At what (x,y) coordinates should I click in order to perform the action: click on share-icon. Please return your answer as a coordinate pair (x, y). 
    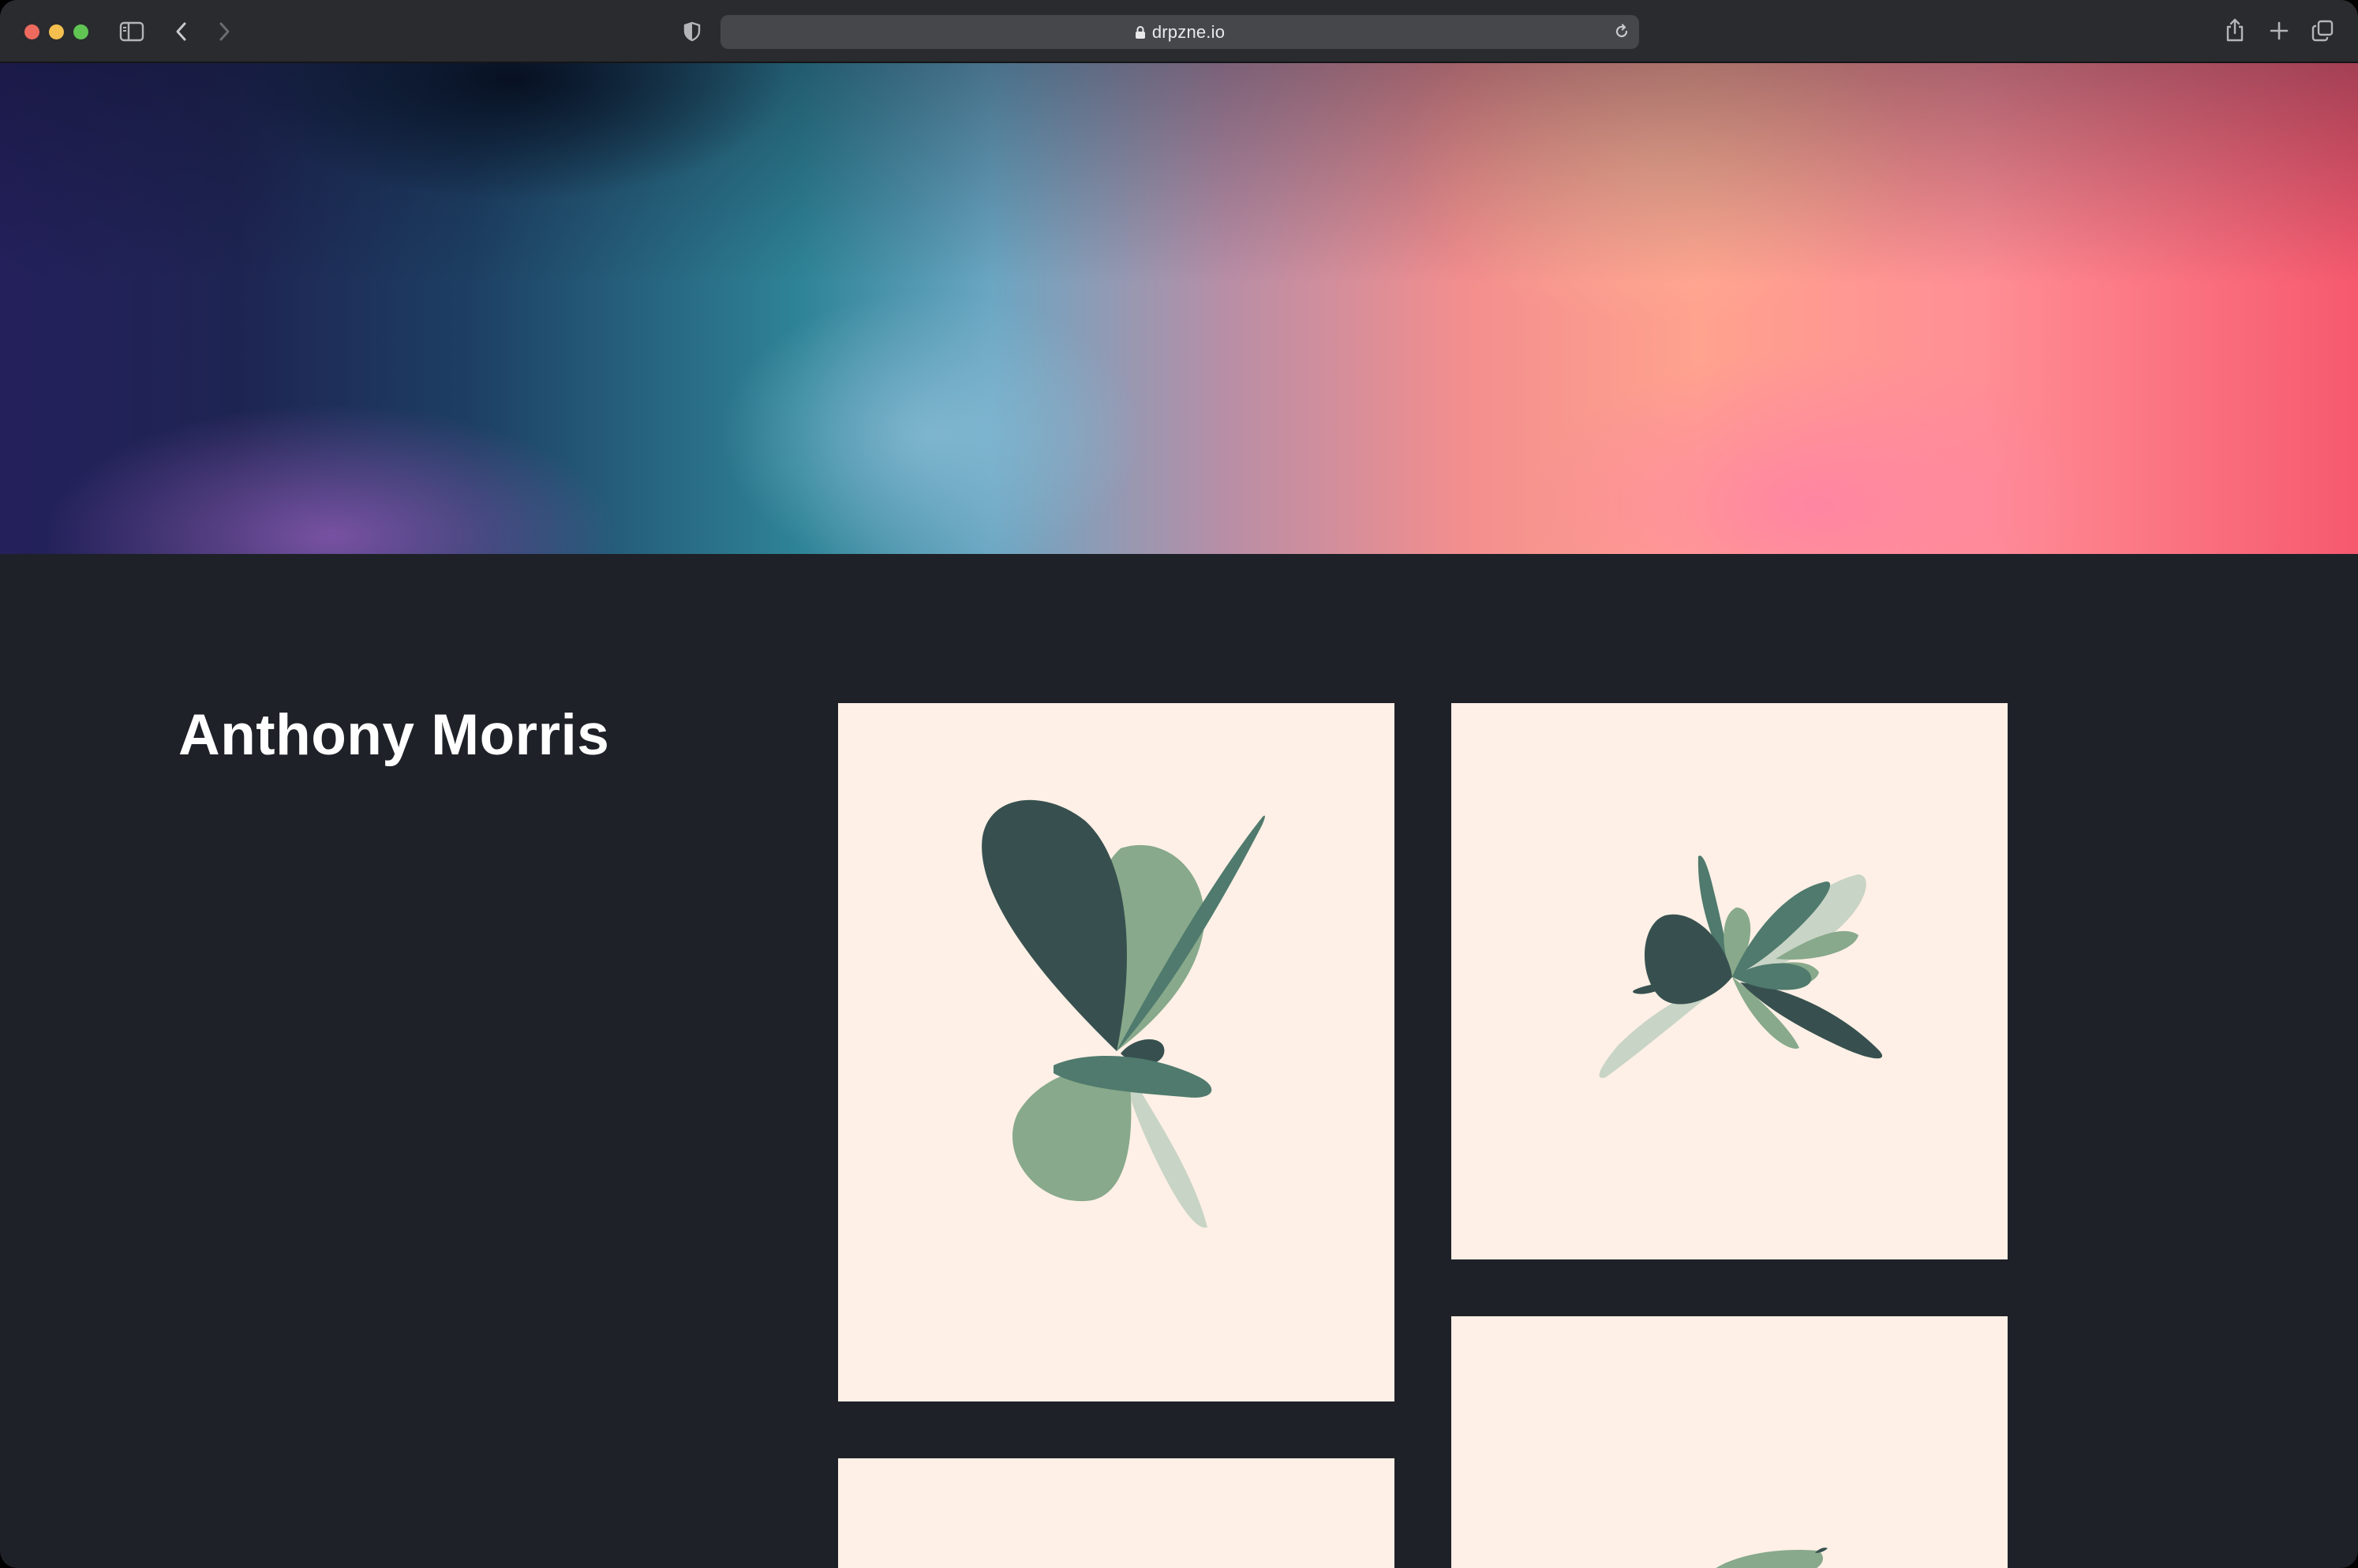
    Looking at the image, I should click on (2235, 30).